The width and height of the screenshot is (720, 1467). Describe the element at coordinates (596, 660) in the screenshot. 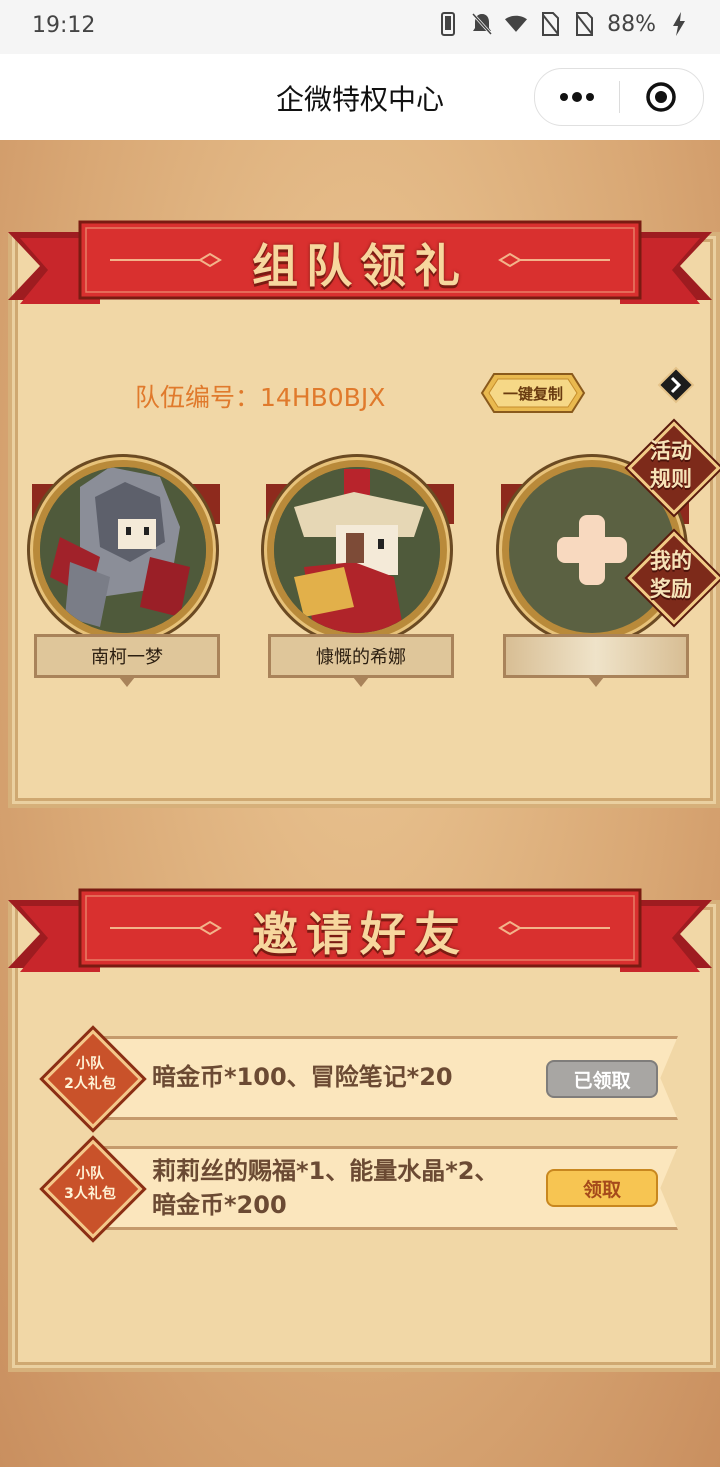

I see `member-name` at that location.